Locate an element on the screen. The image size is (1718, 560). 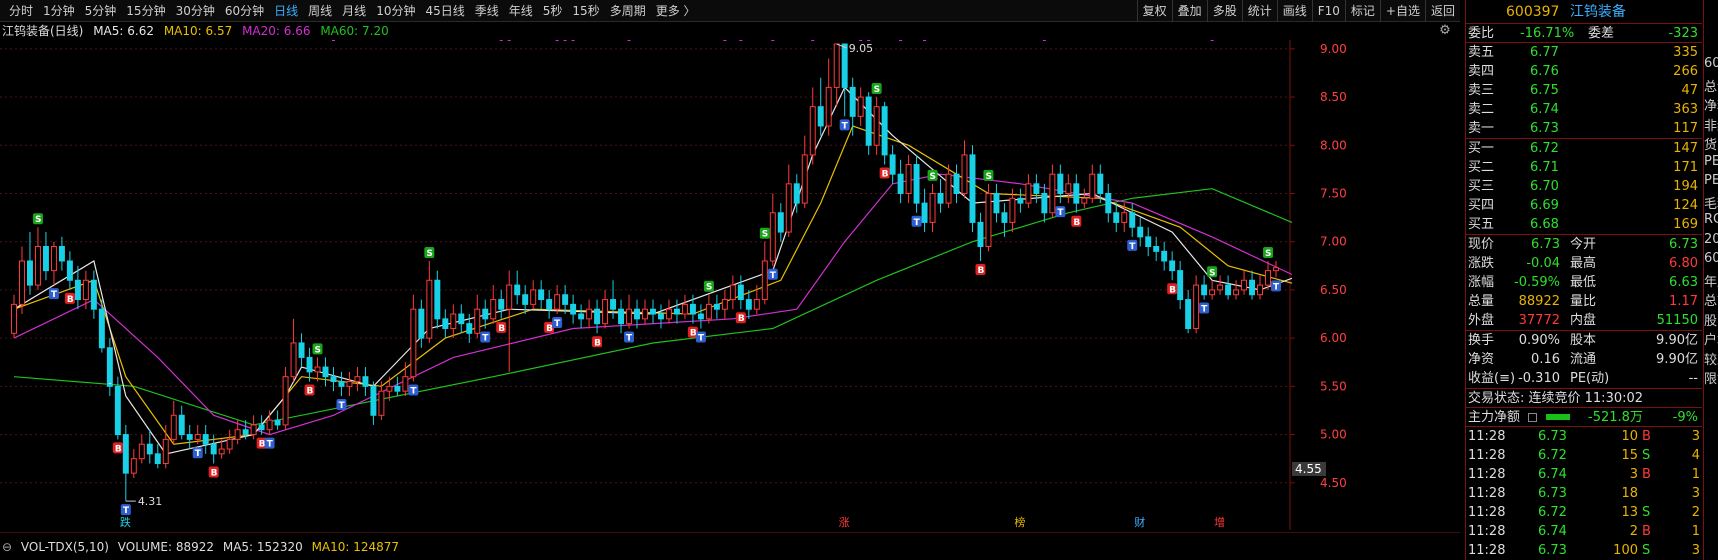
period-tab: 年线 is located at coordinates (521, 11).